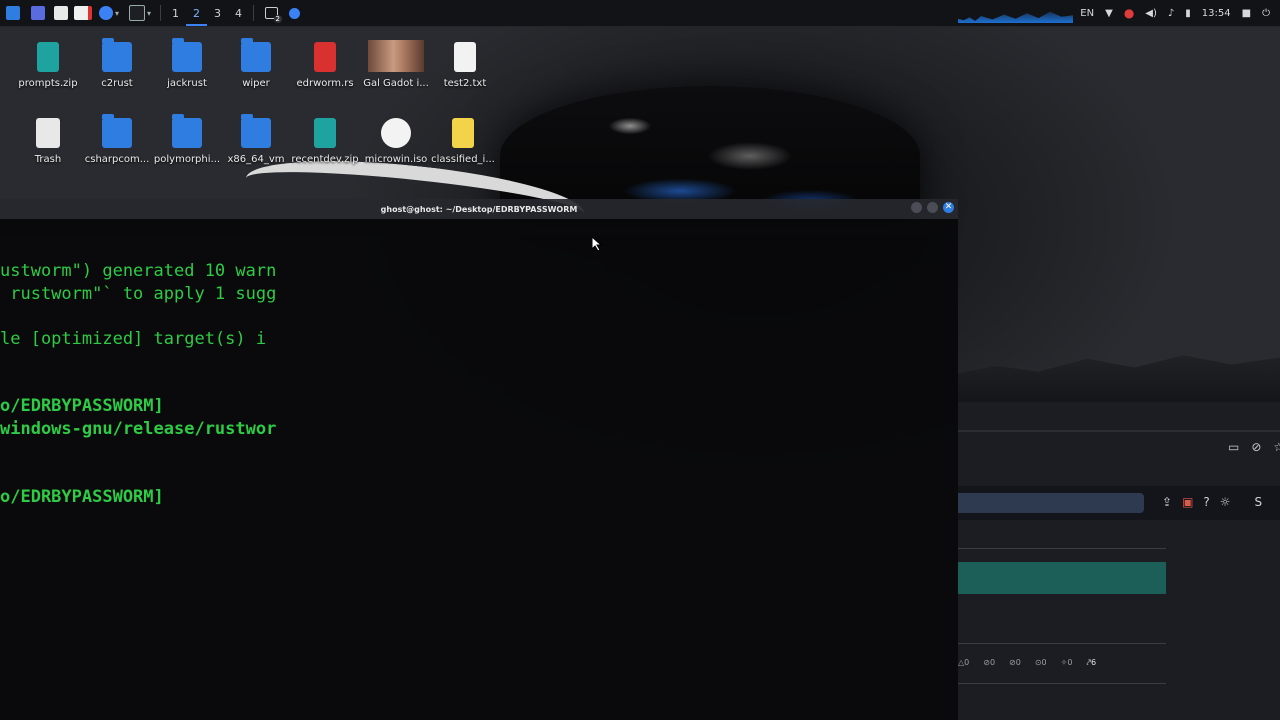 The height and width of the screenshot is (720, 1280). Describe the element at coordinates (1266, 13) in the screenshot. I see `power-icon: ⏻` at that location.